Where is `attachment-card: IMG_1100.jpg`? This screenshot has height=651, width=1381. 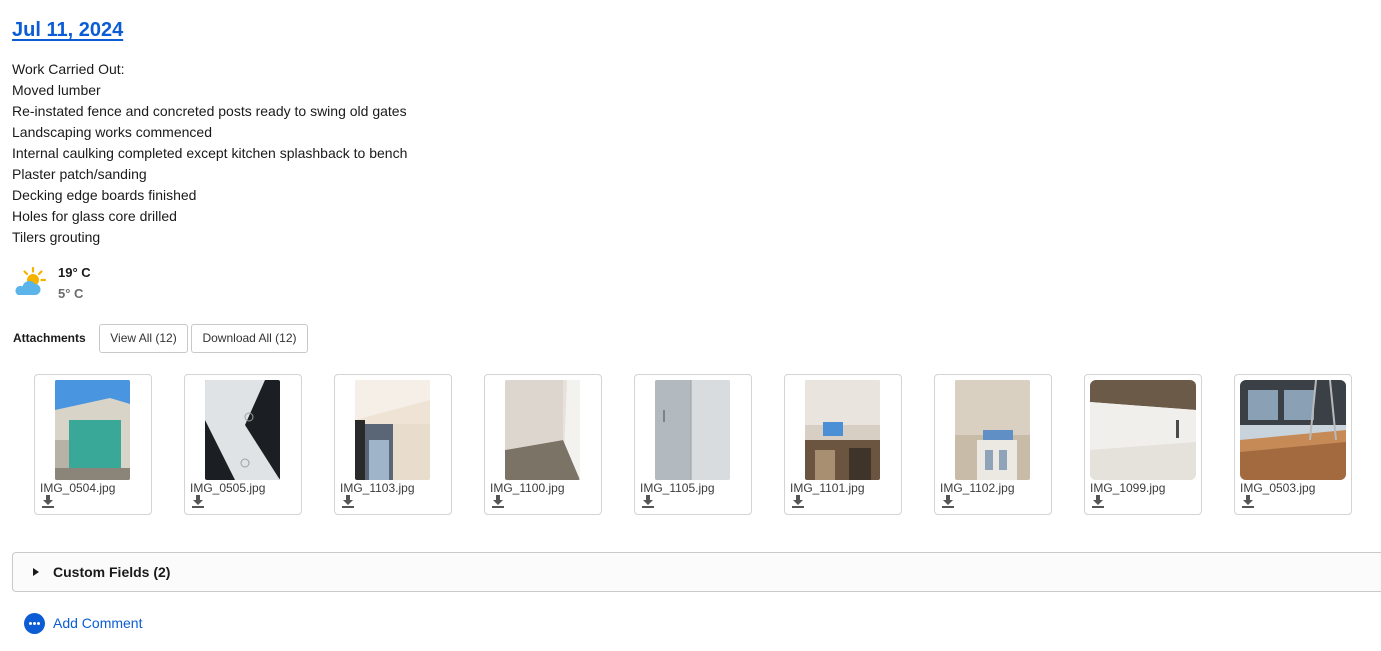
attachment-card: IMG_1100.jpg is located at coordinates (543, 444).